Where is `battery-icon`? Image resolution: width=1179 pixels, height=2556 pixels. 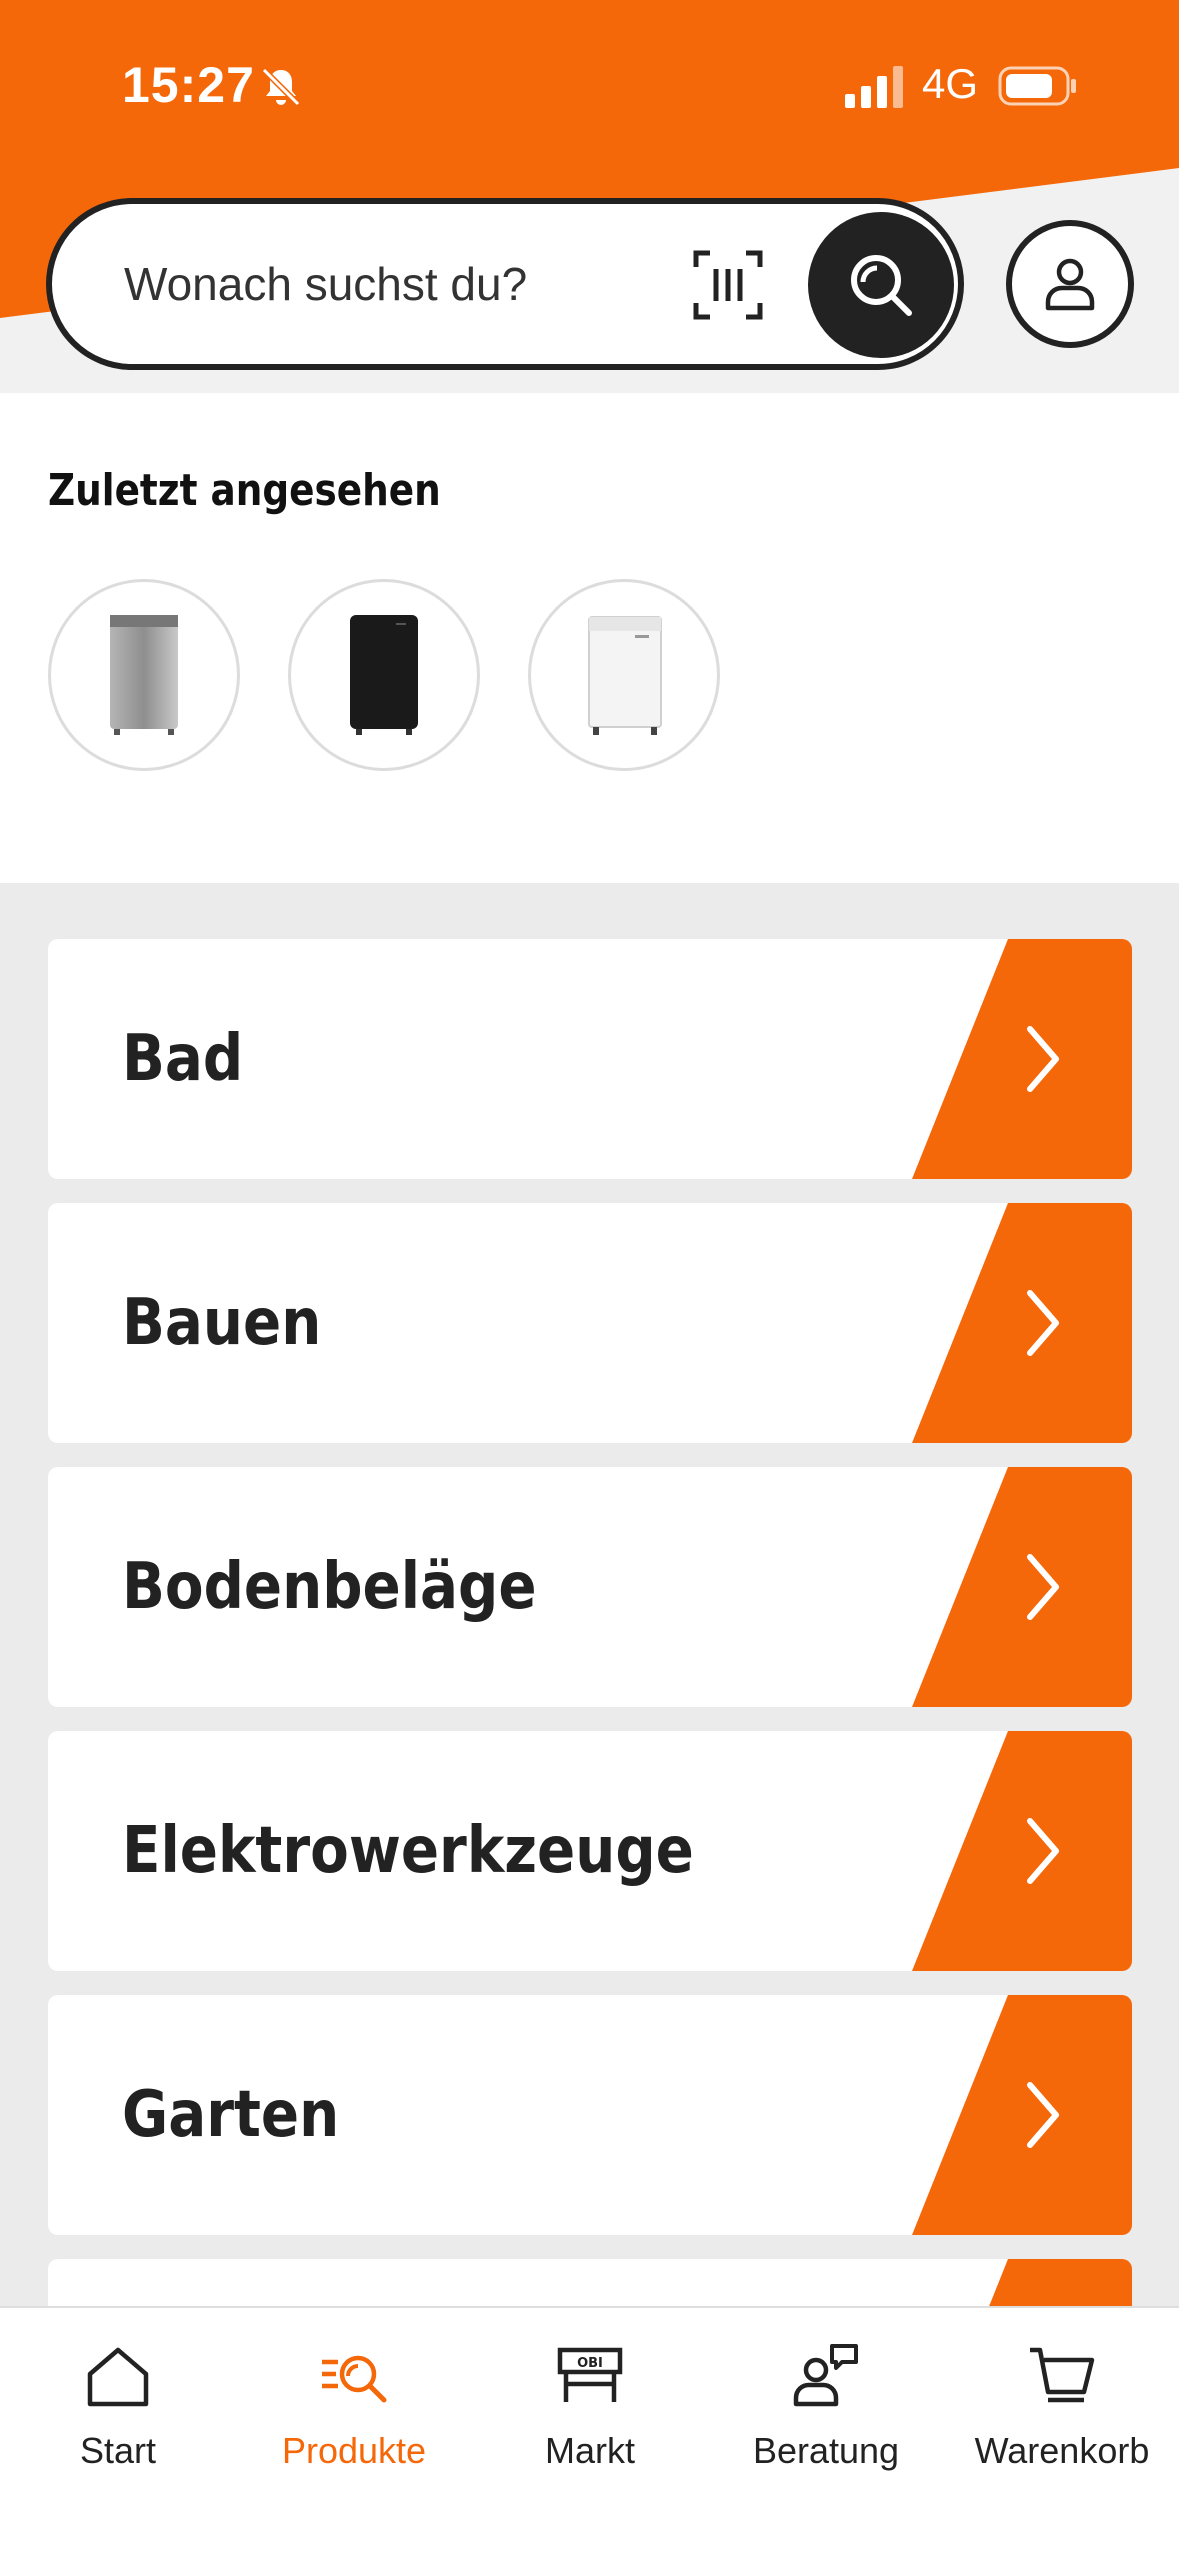
battery-icon is located at coordinates (1037, 86).